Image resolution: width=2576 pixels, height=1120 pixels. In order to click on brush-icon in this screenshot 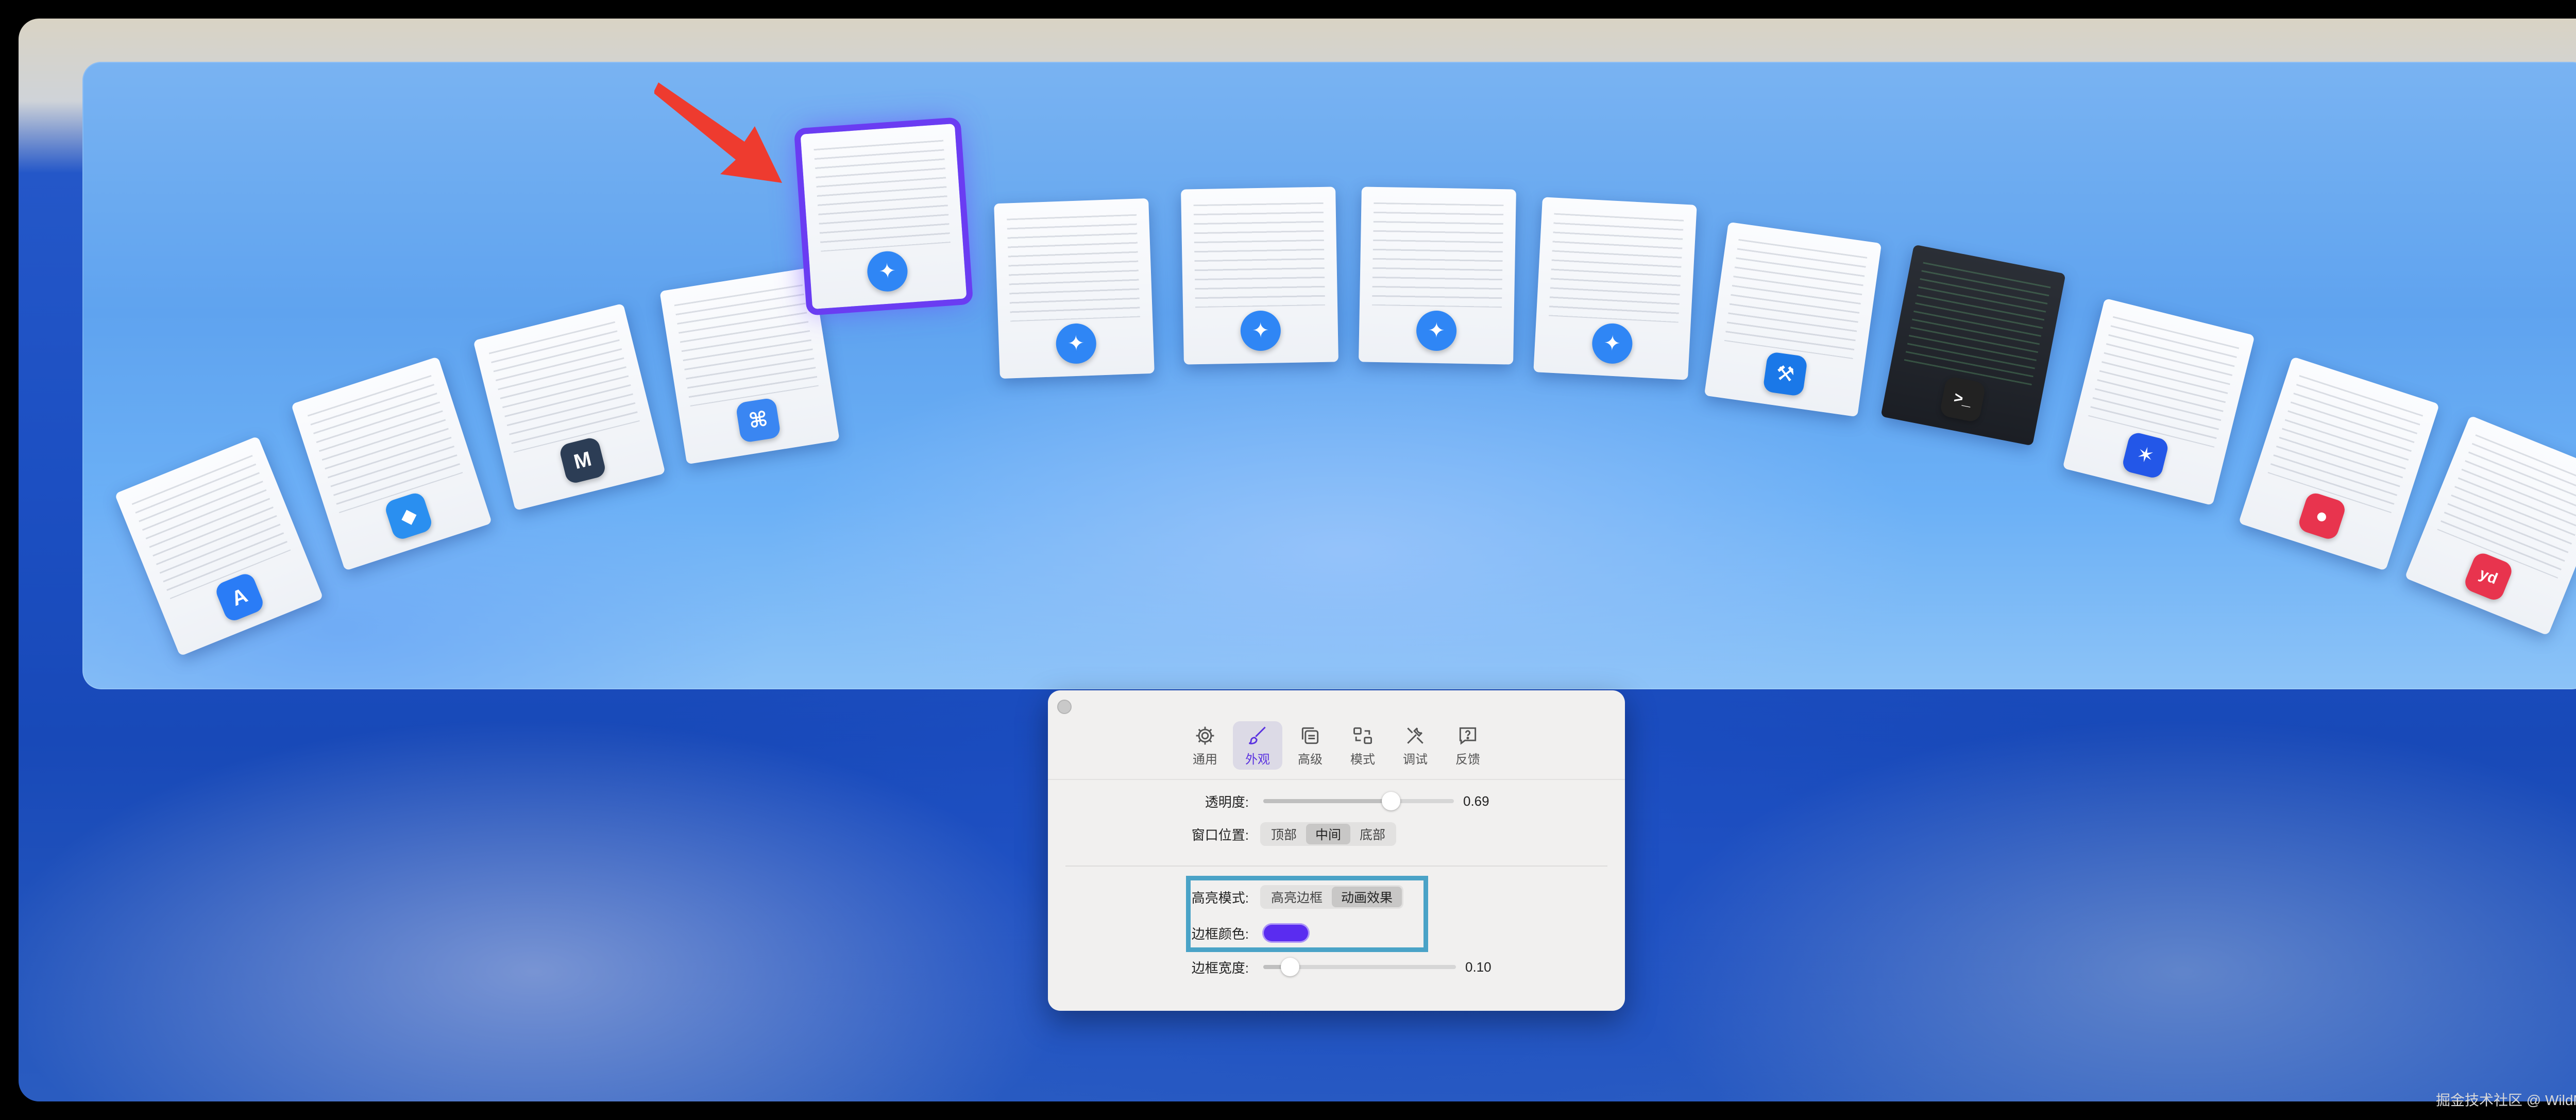, I will do `click(1257, 736)`.